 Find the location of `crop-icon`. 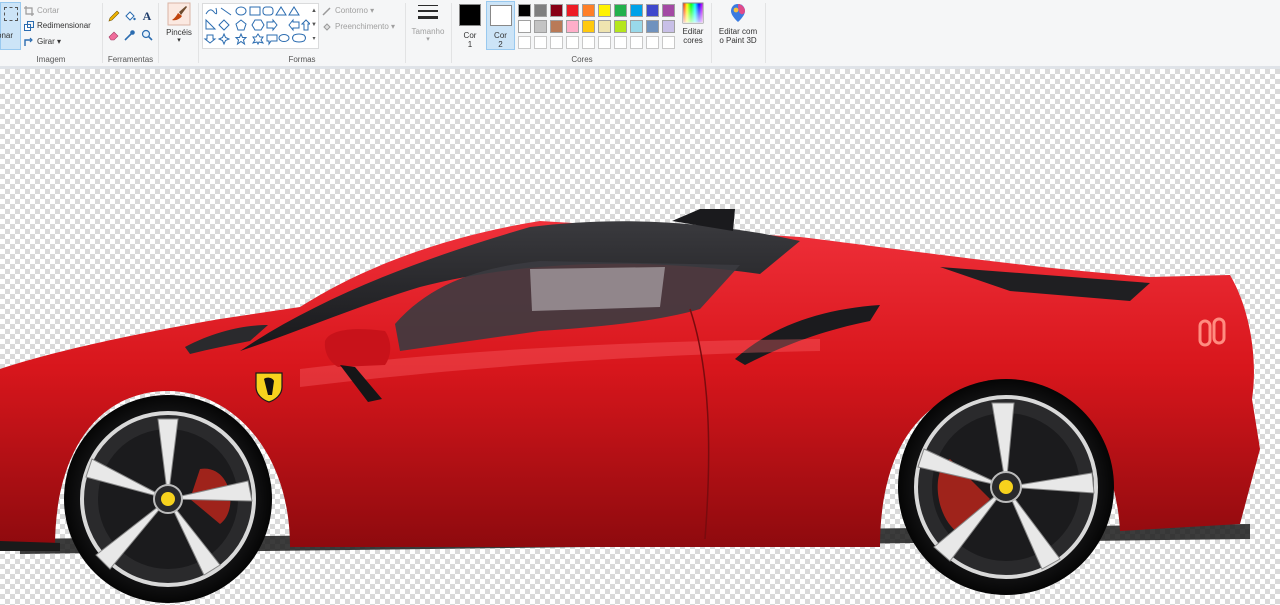

crop-icon is located at coordinates (29, 10).